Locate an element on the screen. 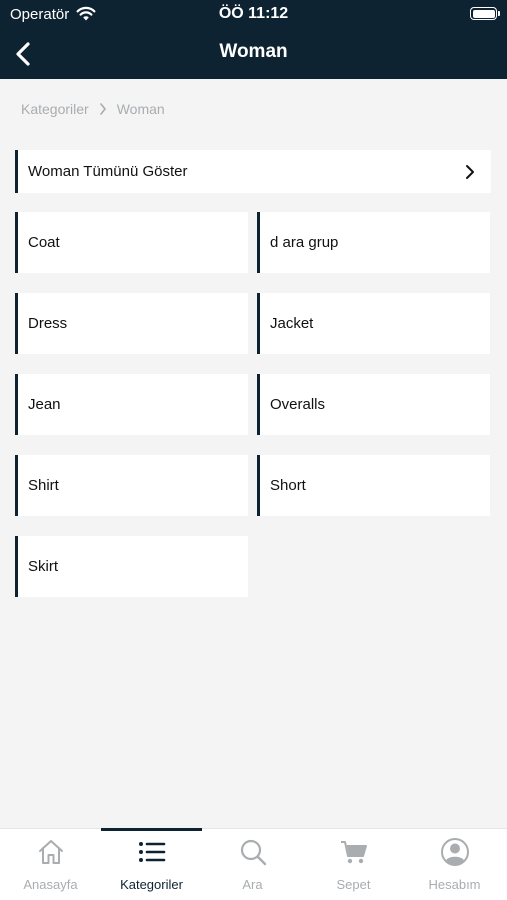 This screenshot has height=900, width=507. category-overalls: Overalls is located at coordinates (373, 404).